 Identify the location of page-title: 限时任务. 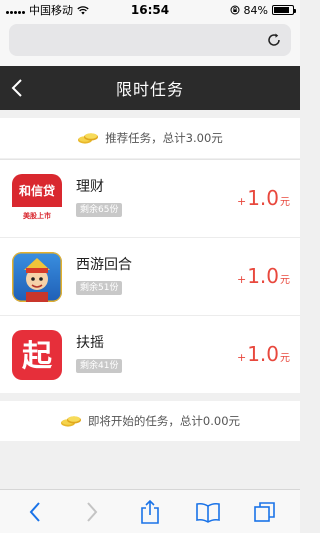
(149, 89).